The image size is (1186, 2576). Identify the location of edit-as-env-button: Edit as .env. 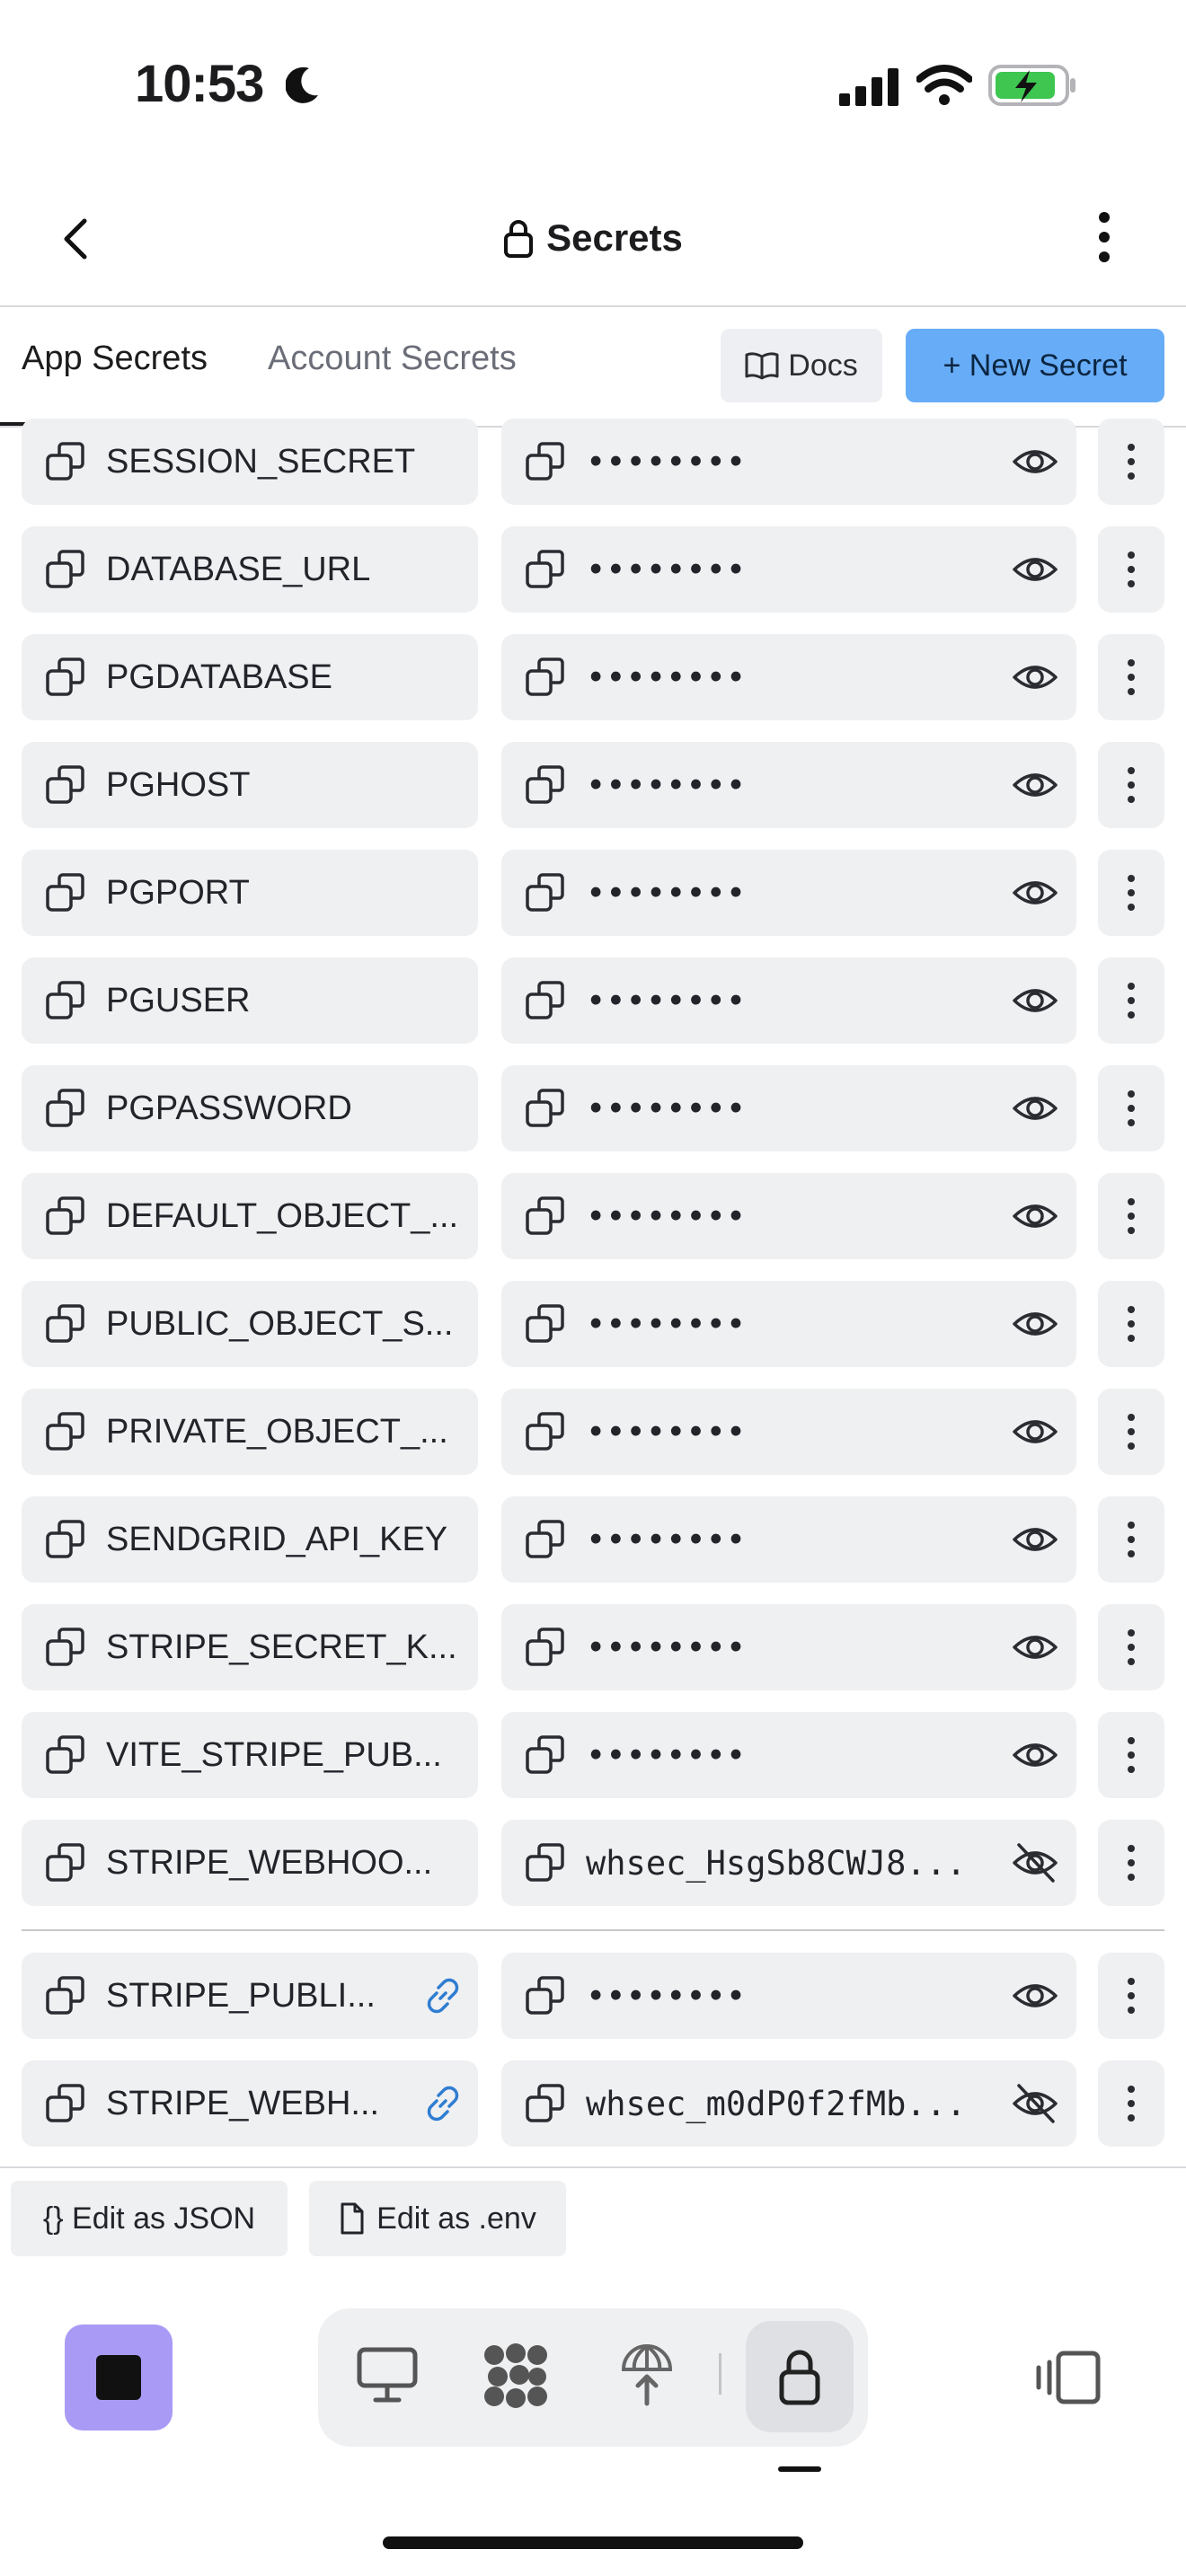
(437, 2218).